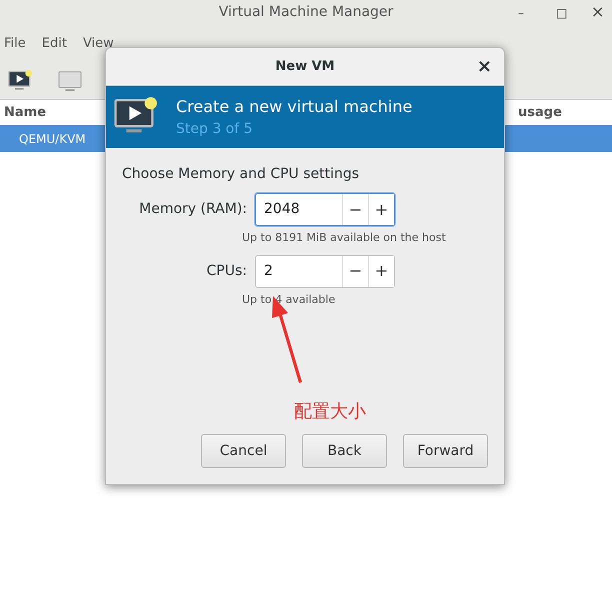 Image resolution: width=612 pixels, height=597 pixels. Describe the element at coordinates (344, 451) in the screenshot. I see `dialog-button: Back` at that location.